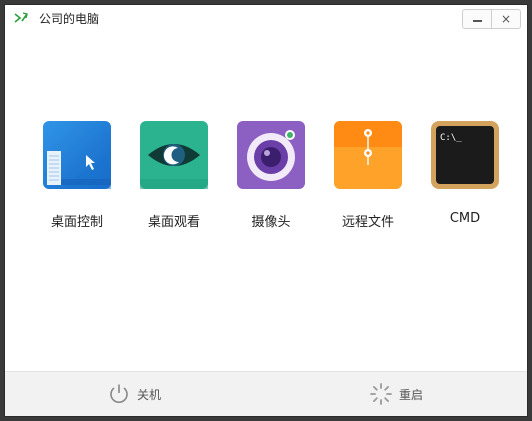  I want to click on restart-label: 重启, so click(411, 394).